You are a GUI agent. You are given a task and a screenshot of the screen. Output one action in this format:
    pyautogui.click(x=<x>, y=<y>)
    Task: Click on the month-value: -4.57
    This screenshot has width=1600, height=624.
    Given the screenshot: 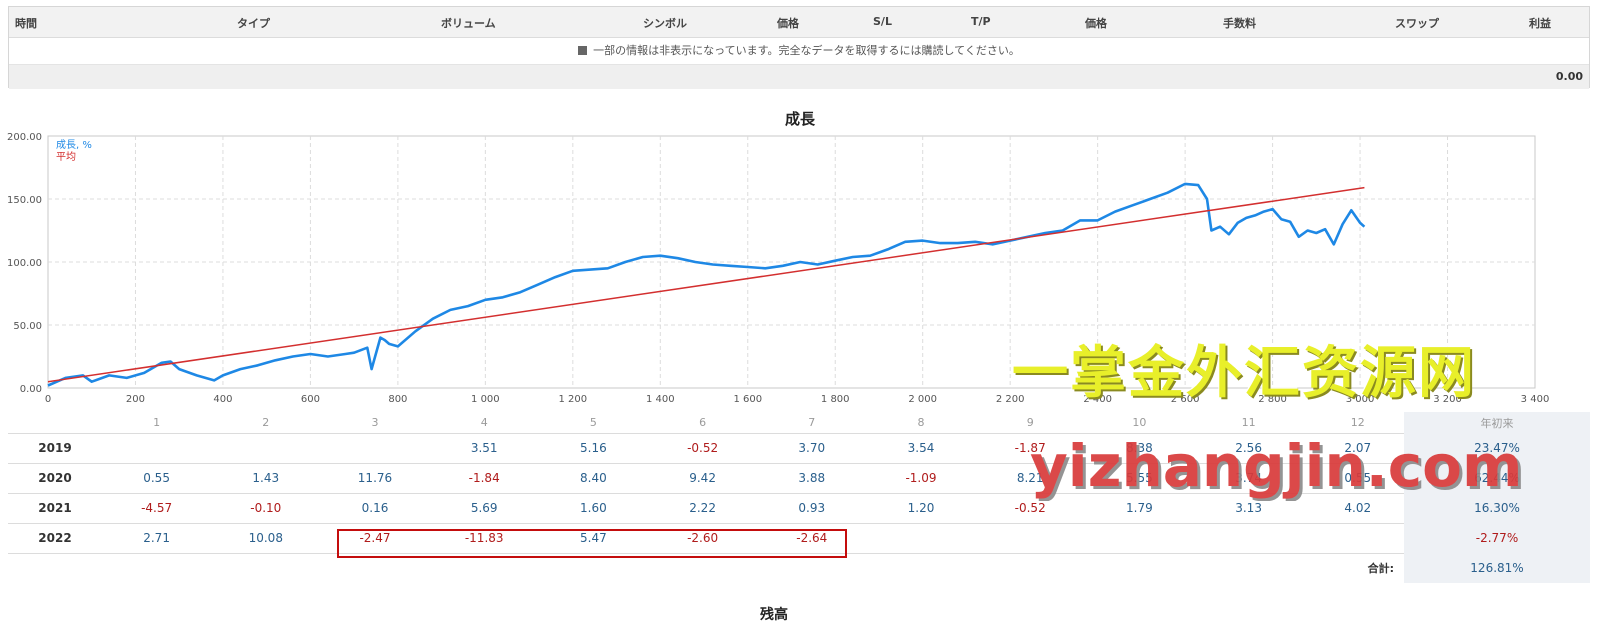 What is the action you would take?
    pyautogui.click(x=157, y=508)
    